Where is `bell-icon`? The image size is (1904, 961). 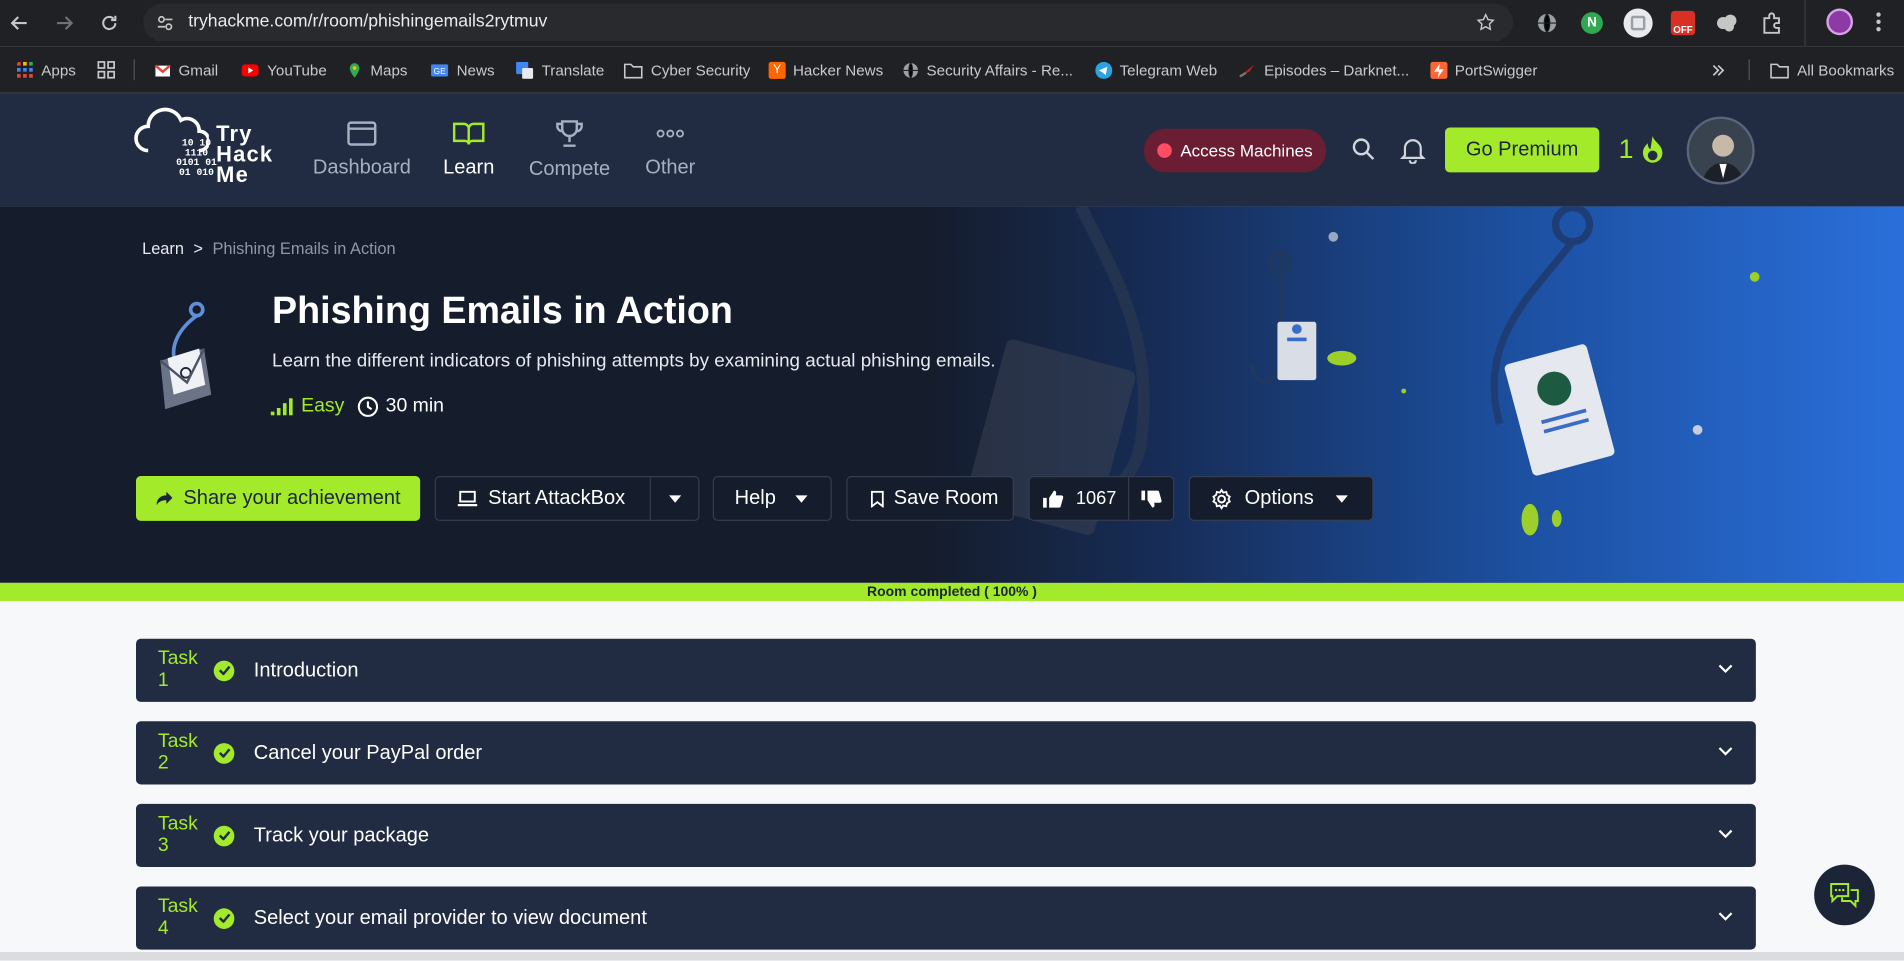 bell-icon is located at coordinates (1413, 150).